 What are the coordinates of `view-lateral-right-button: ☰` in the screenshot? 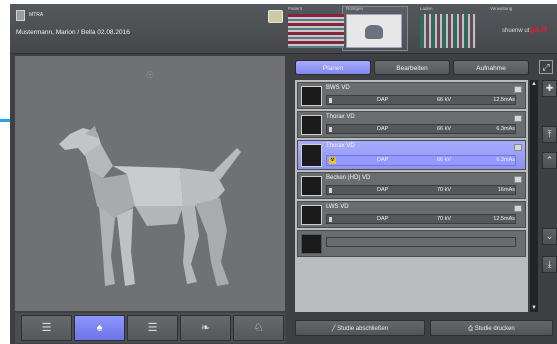 It's located at (152, 328).